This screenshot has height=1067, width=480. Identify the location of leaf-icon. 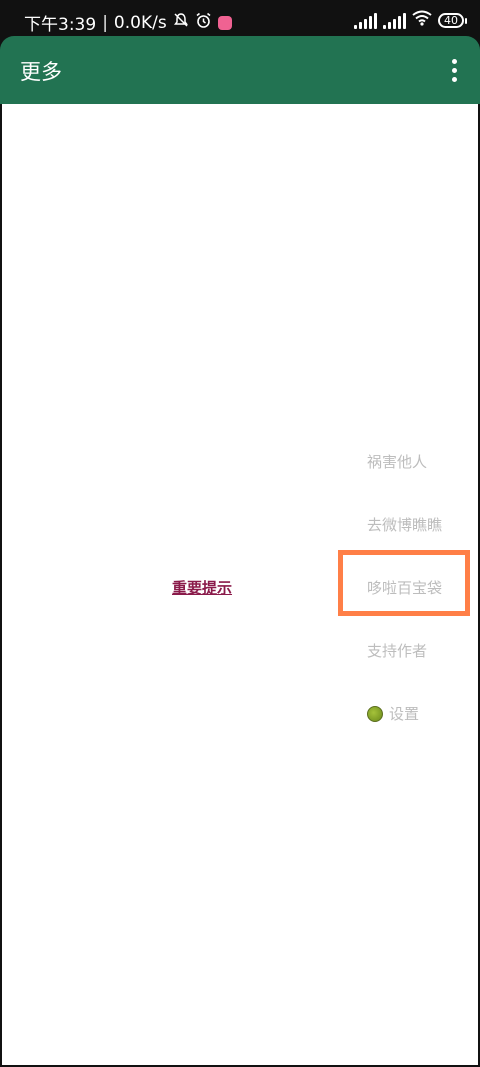
(375, 713).